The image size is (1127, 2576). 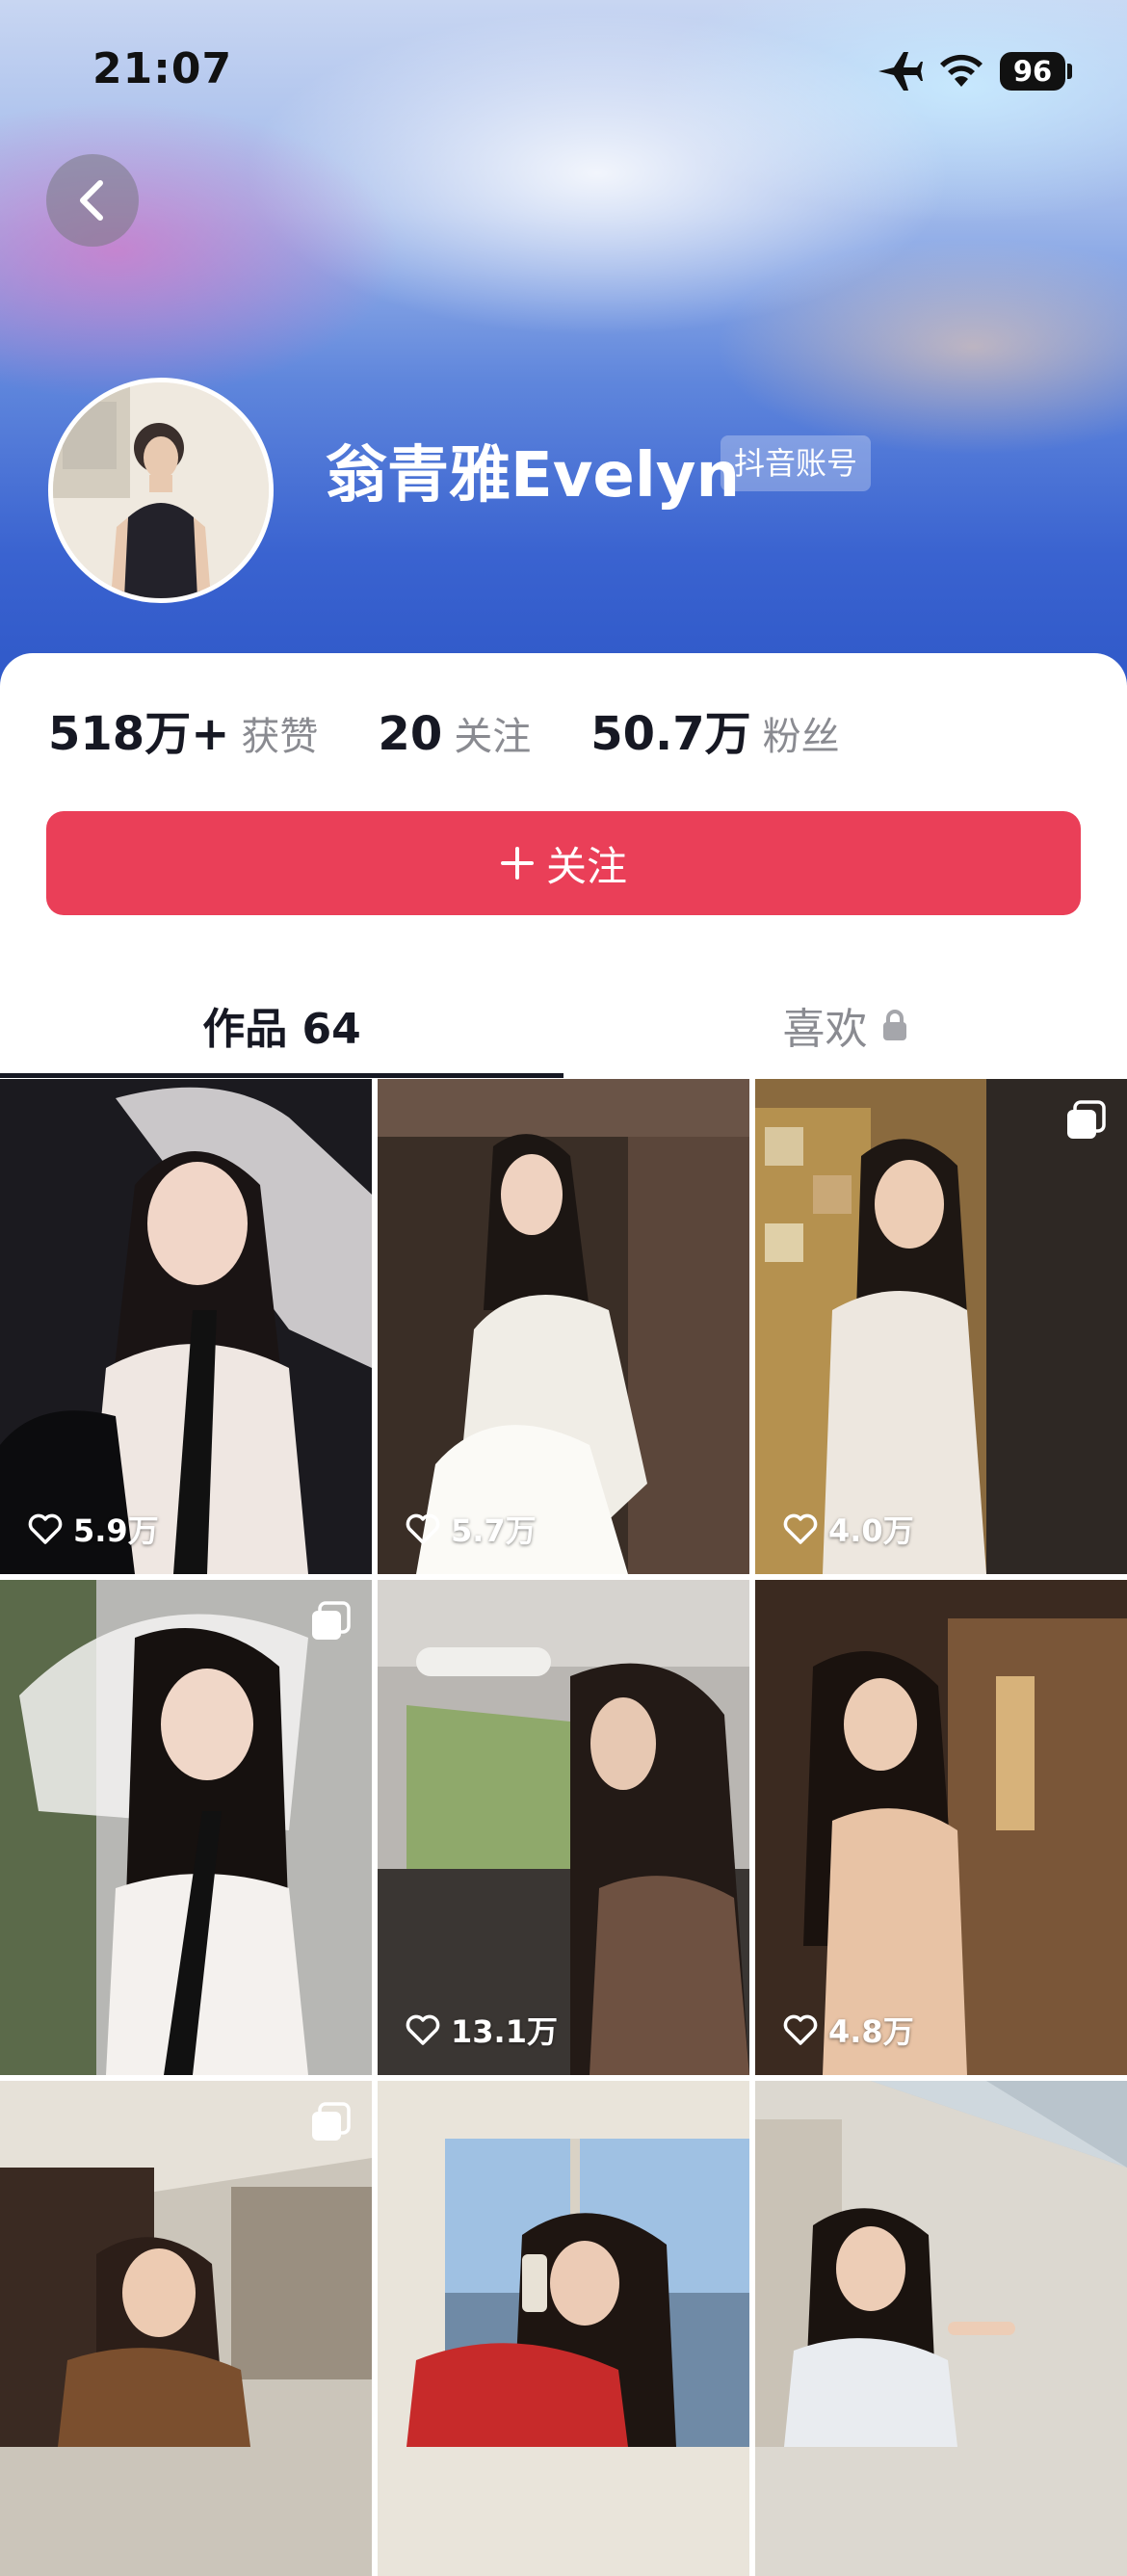 What do you see at coordinates (871, 2031) in the screenshot?
I see `like-count-value: 4.8万` at bounding box center [871, 2031].